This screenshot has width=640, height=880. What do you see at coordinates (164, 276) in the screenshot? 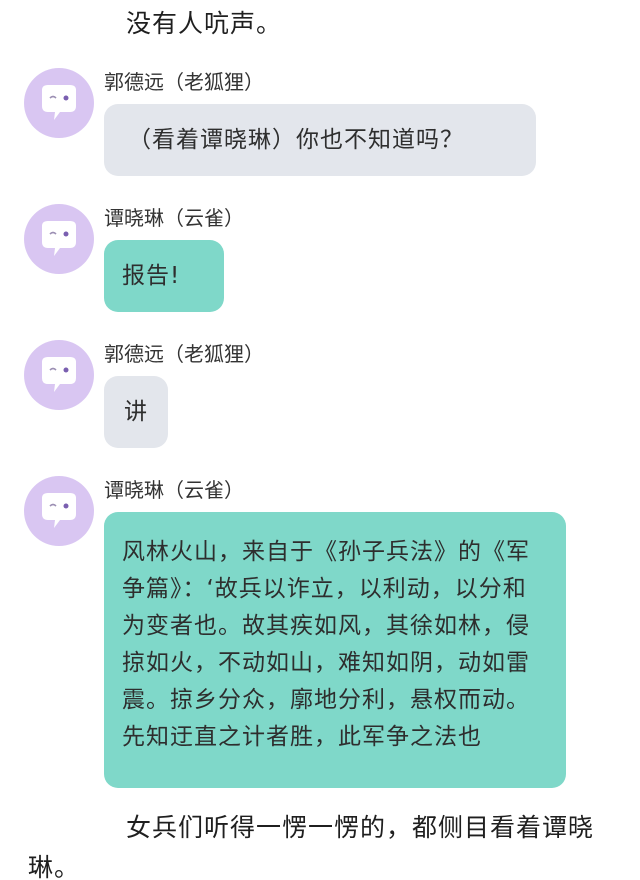
I see `message-bubble: 报告!` at bounding box center [164, 276].